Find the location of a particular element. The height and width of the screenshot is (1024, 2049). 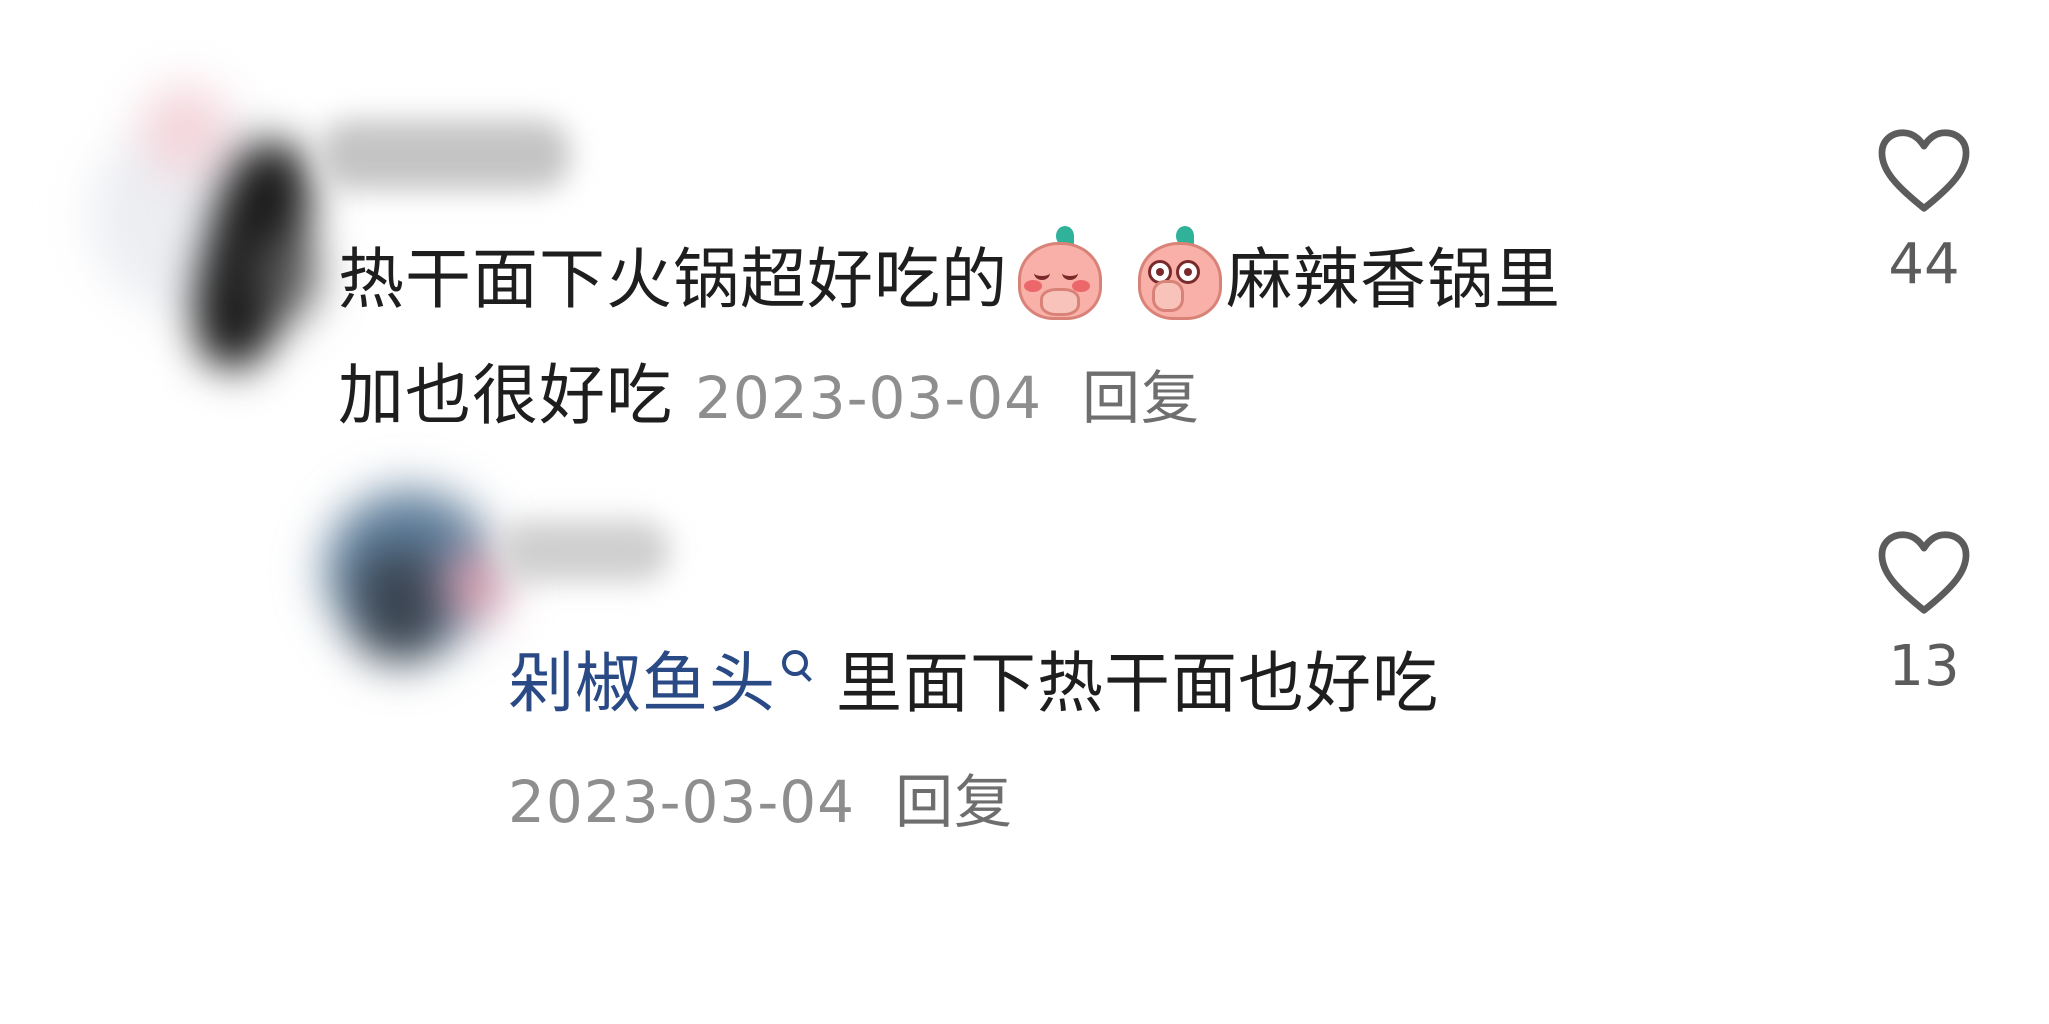

topic-link: 剁椒鱼头 is located at coordinates (642, 683).